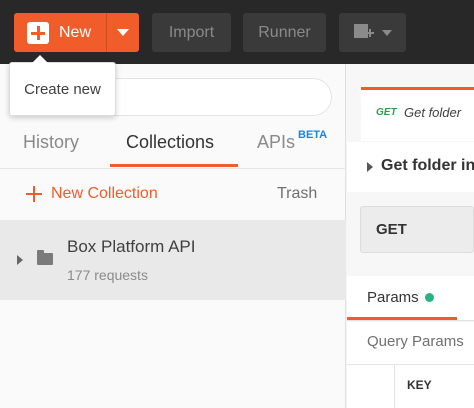 This screenshot has width=474, height=408. Describe the element at coordinates (371, 386) in the screenshot. I see `checkbox-column` at that location.